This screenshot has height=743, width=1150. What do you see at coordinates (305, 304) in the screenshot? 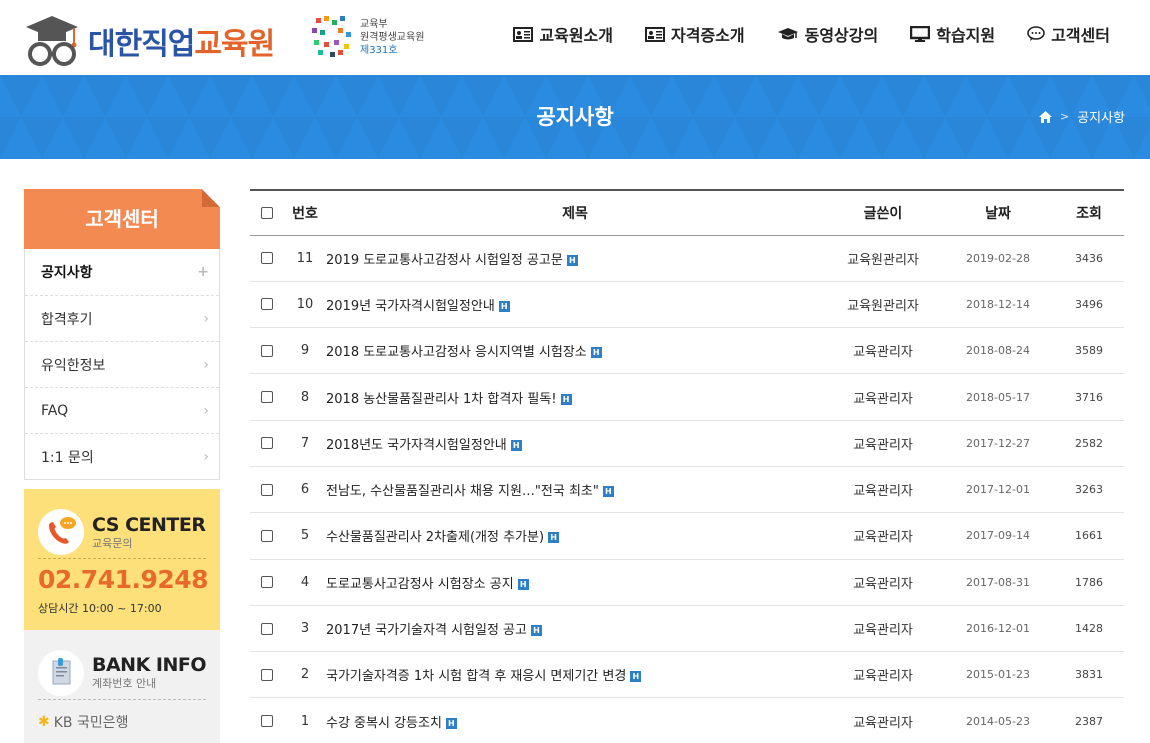
I see `row-number: 10` at bounding box center [305, 304].